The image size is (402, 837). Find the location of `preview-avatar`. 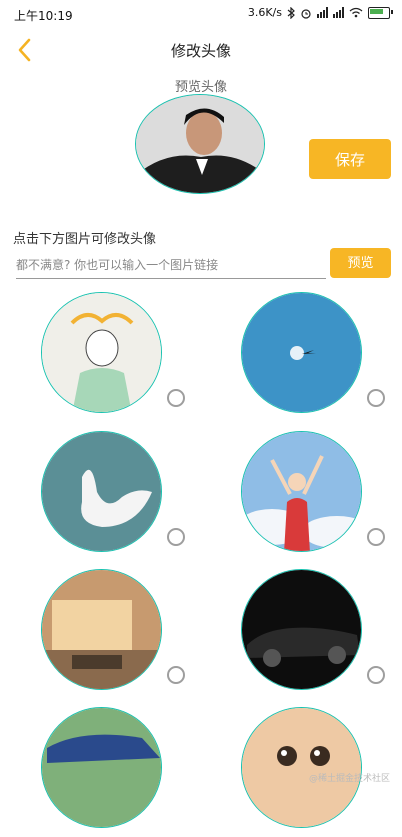

preview-avatar is located at coordinates (200, 144).